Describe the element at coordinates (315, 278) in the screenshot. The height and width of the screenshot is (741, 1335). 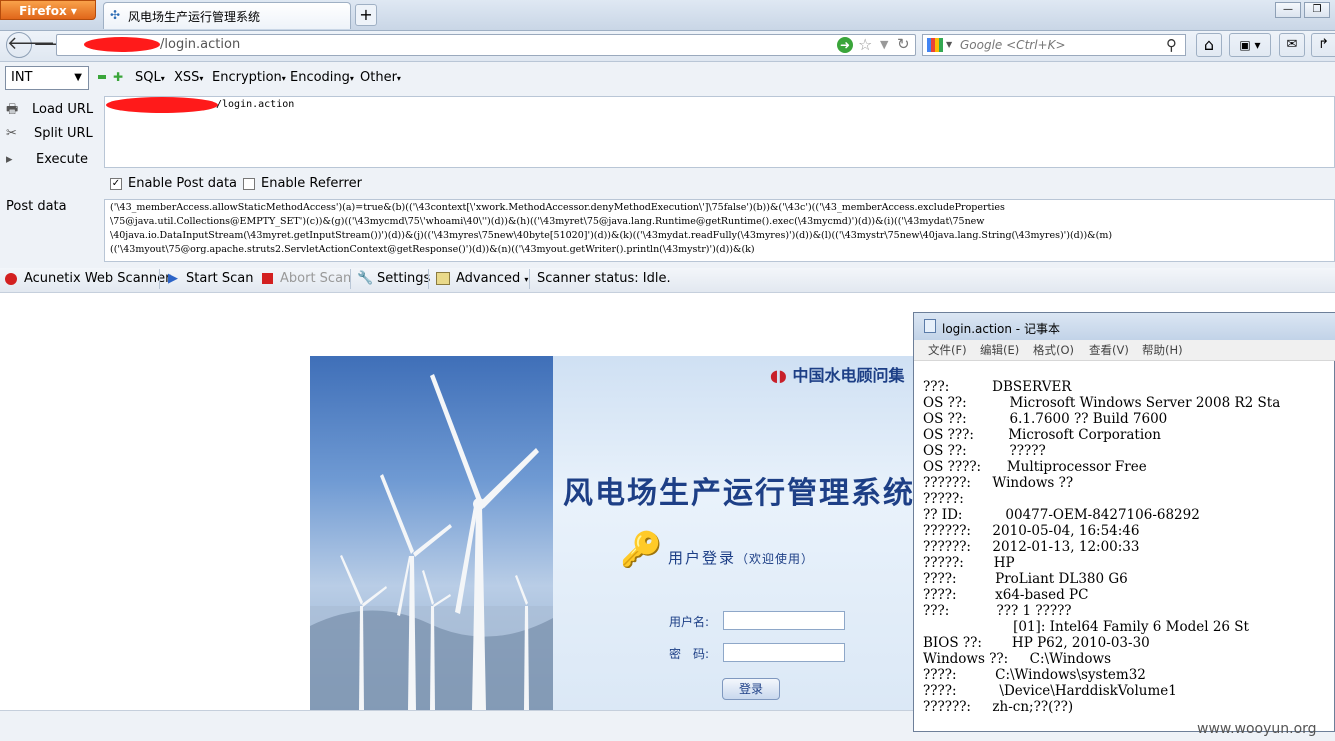
I see `abort-scan-button: Abort Scan` at that location.